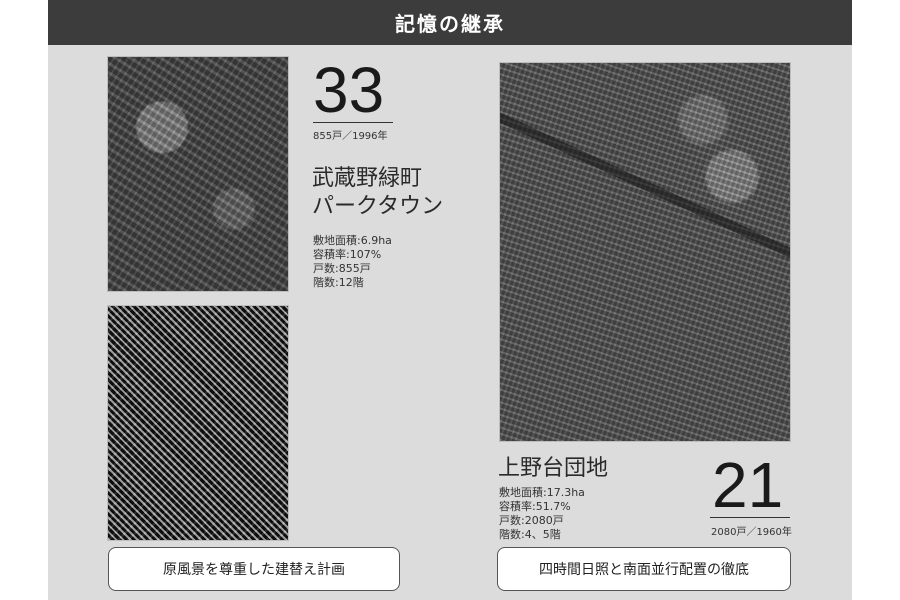  Describe the element at coordinates (553, 468) in the screenshot. I see `project-name-right: 上野台団地` at that location.